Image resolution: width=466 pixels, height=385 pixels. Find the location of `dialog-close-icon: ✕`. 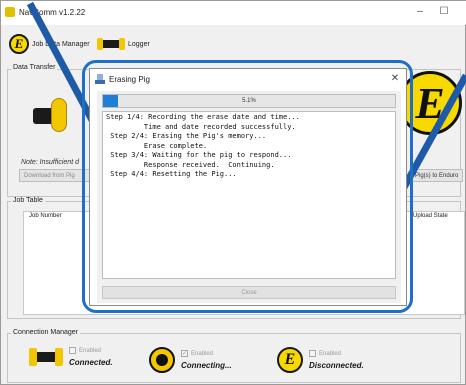

dialog-close-icon: ✕ is located at coordinates (395, 79).